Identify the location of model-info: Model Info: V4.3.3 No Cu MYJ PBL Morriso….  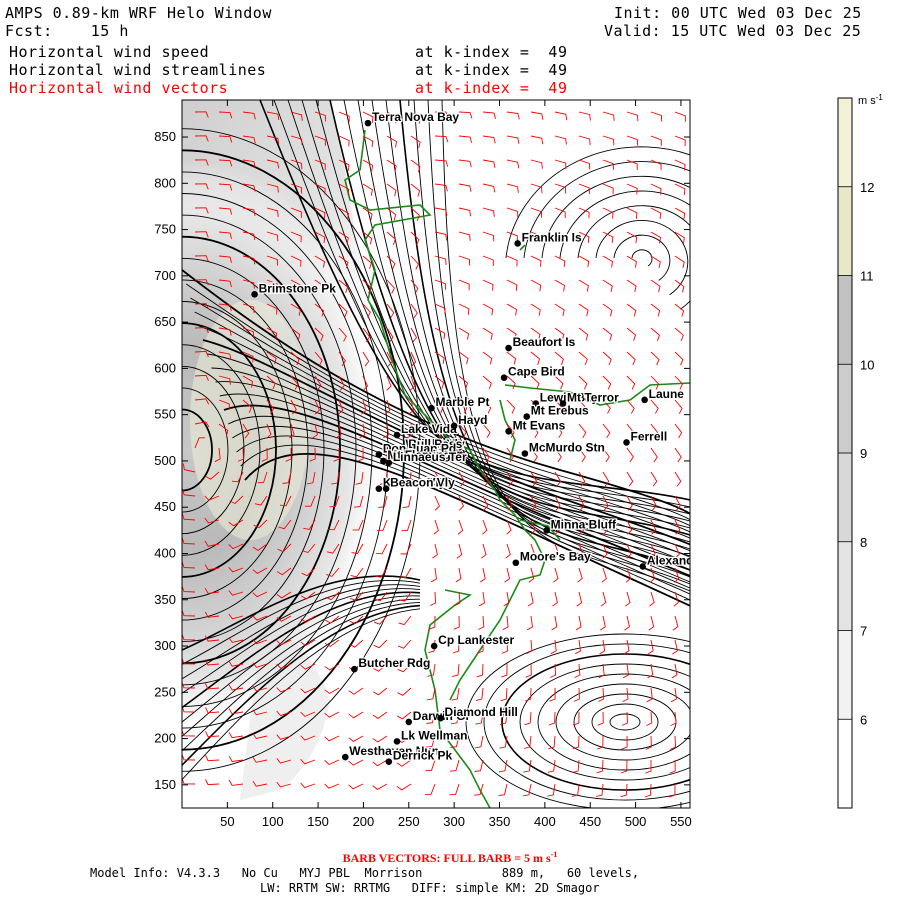
(365, 873).